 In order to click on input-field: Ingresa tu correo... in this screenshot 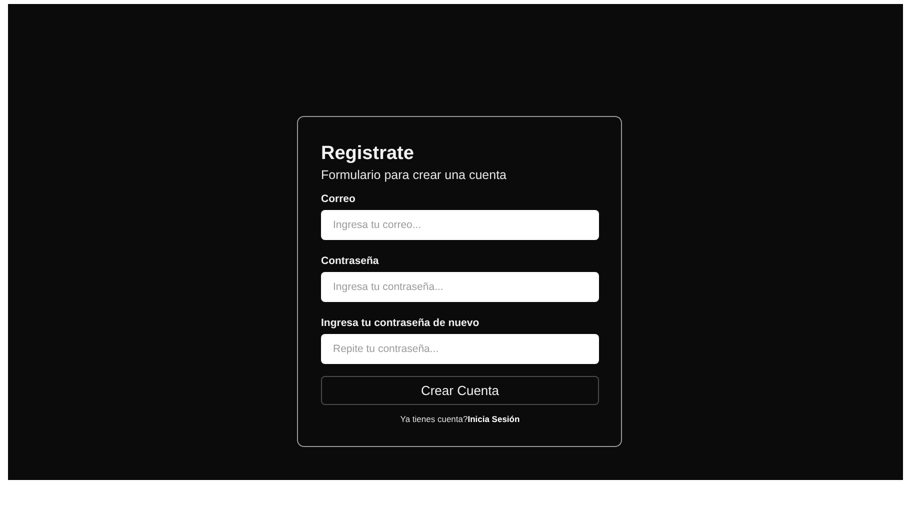, I will do `click(460, 225)`.